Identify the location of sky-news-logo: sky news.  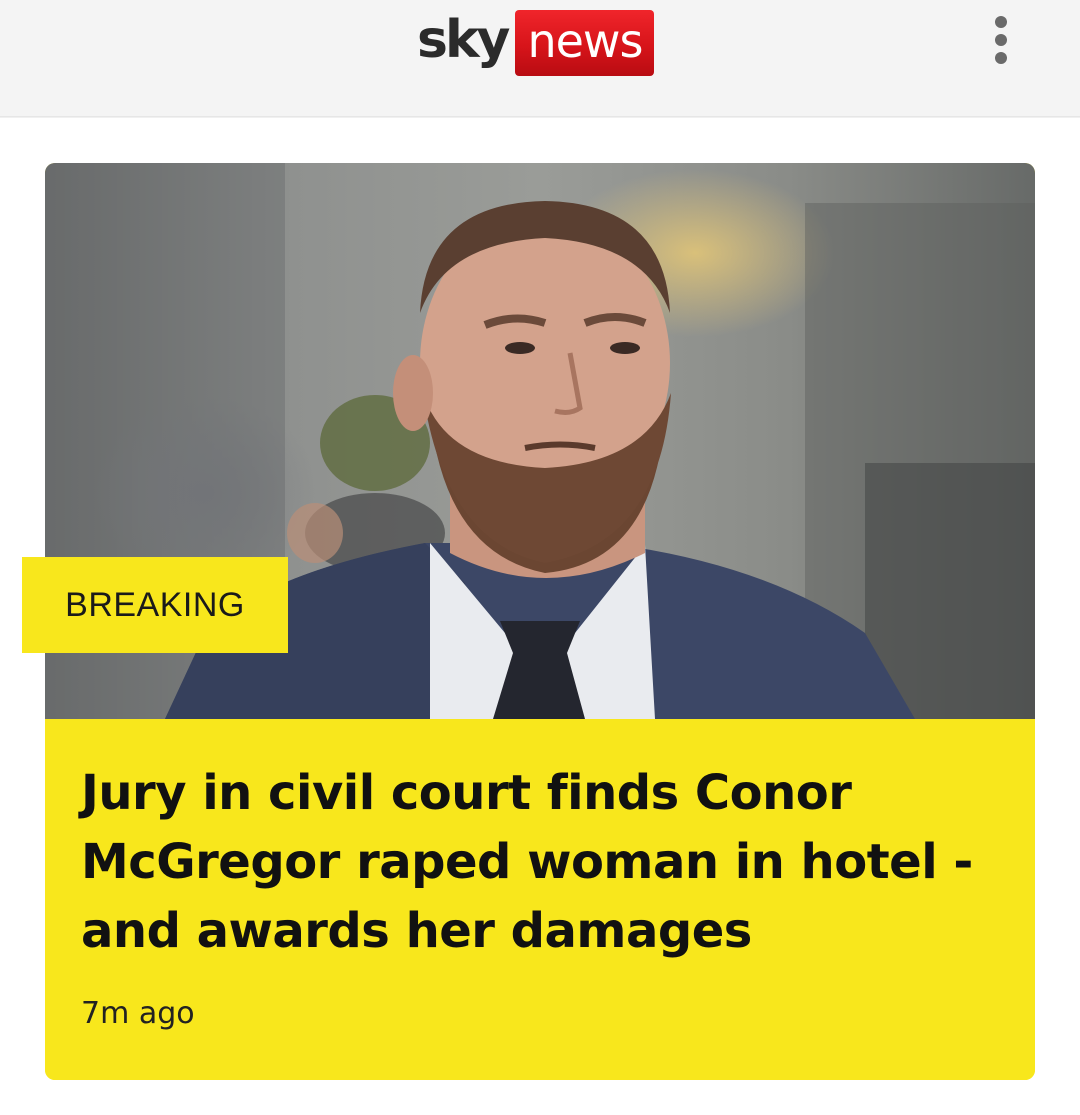
(536, 43).